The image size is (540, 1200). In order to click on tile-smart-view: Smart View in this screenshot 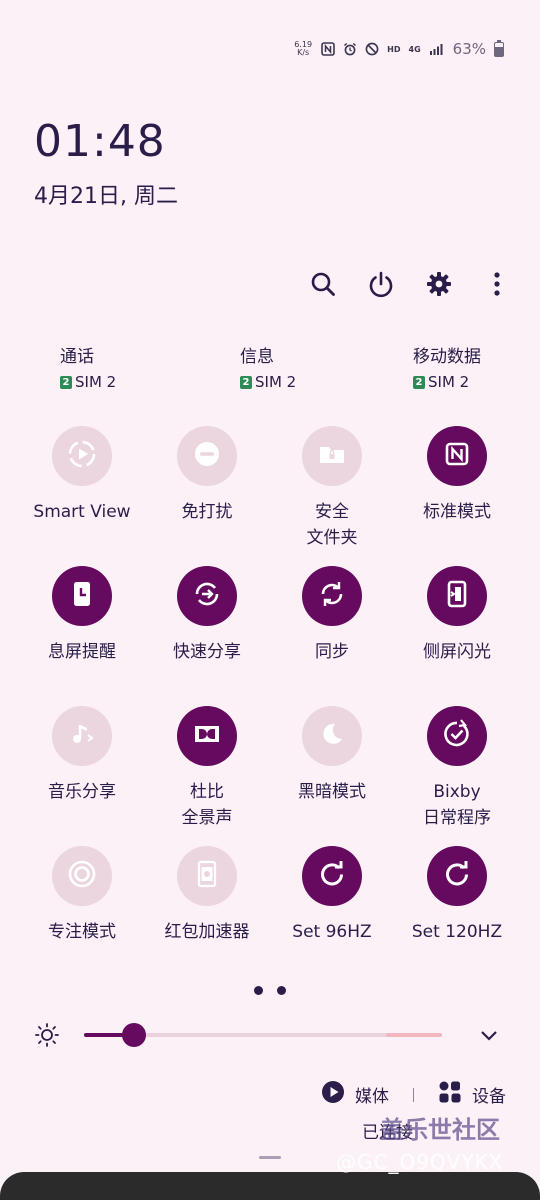, I will do `click(82, 474)`.